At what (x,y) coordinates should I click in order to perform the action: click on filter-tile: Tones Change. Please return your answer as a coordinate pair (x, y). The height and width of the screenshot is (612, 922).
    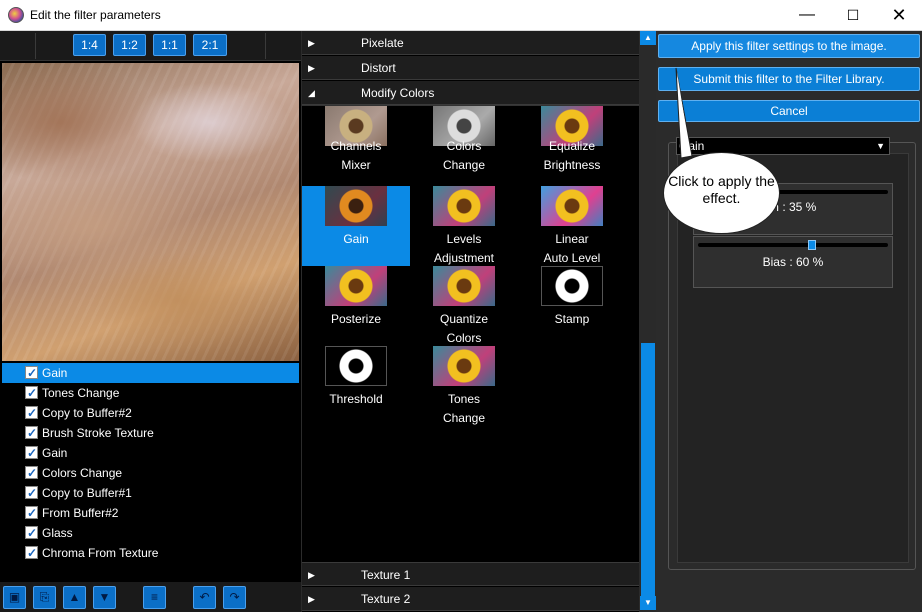
    Looking at the image, I should click on (464, 386).